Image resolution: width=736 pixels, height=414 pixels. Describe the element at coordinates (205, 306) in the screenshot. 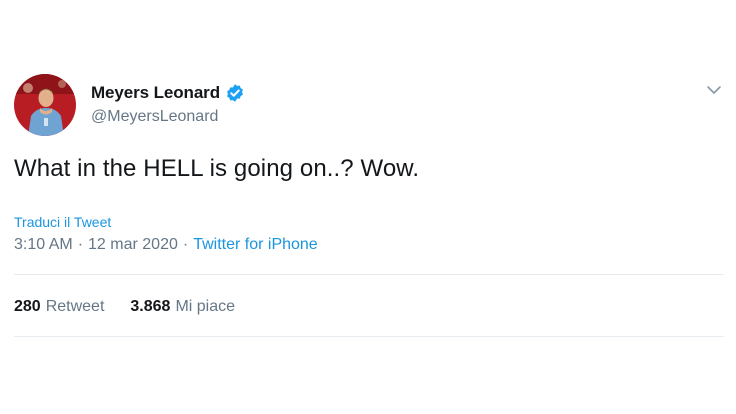

I see `likes-label: Mi piace` at that location.